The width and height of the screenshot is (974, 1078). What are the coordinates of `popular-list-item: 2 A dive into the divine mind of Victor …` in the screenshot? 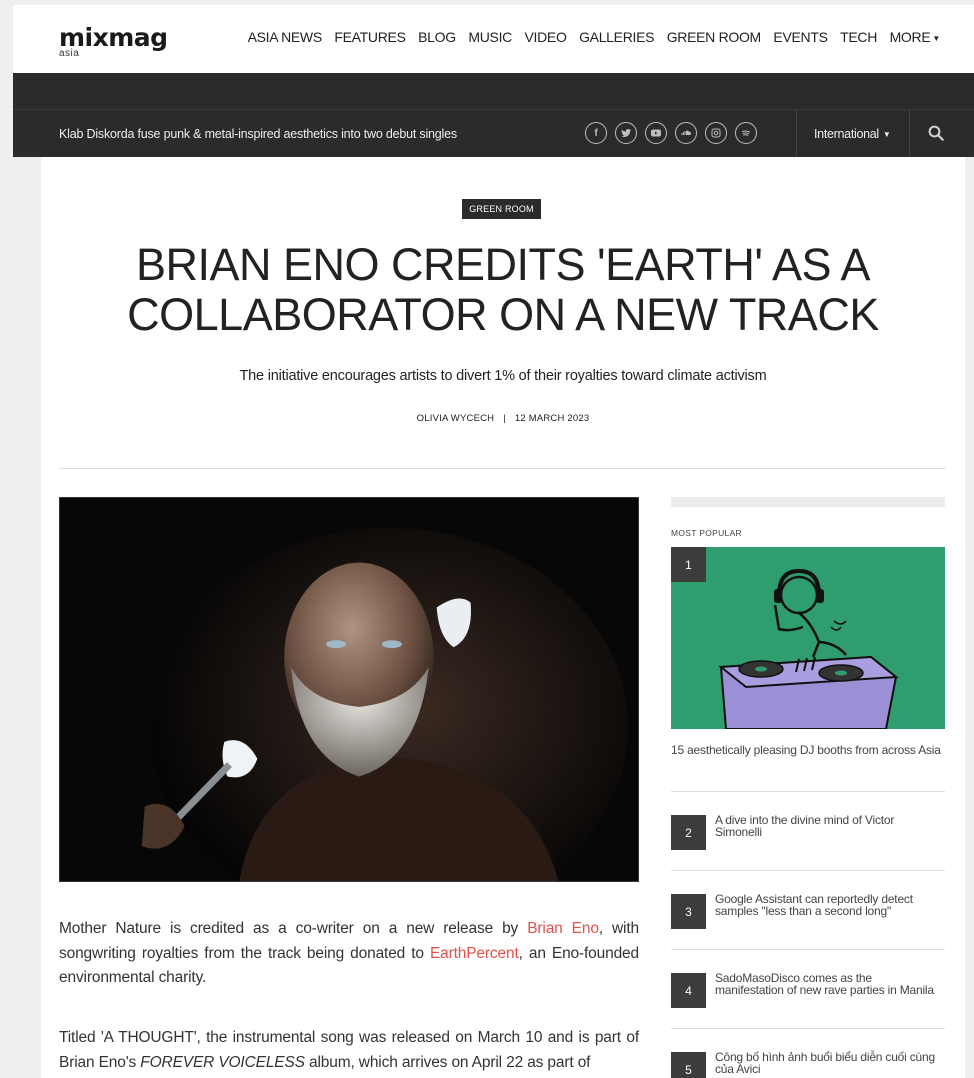 It's located at (808, 834).